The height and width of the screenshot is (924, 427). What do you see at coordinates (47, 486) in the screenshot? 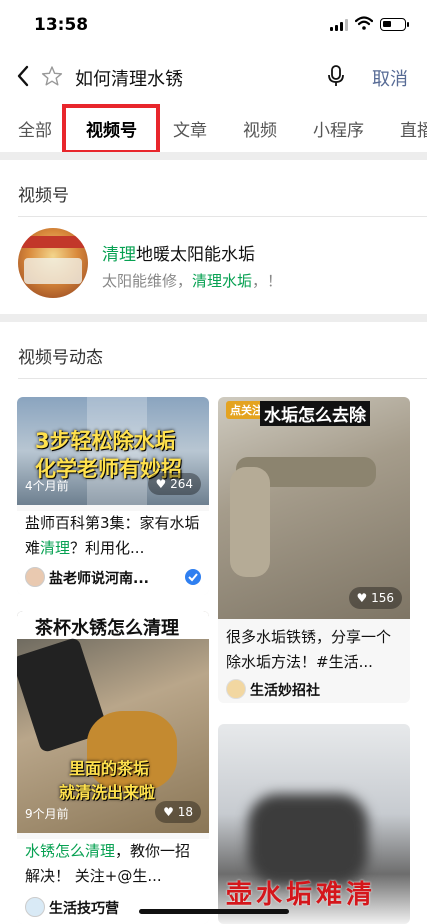
I see `video-time: 4个月前` at bounding box center [47, 486].